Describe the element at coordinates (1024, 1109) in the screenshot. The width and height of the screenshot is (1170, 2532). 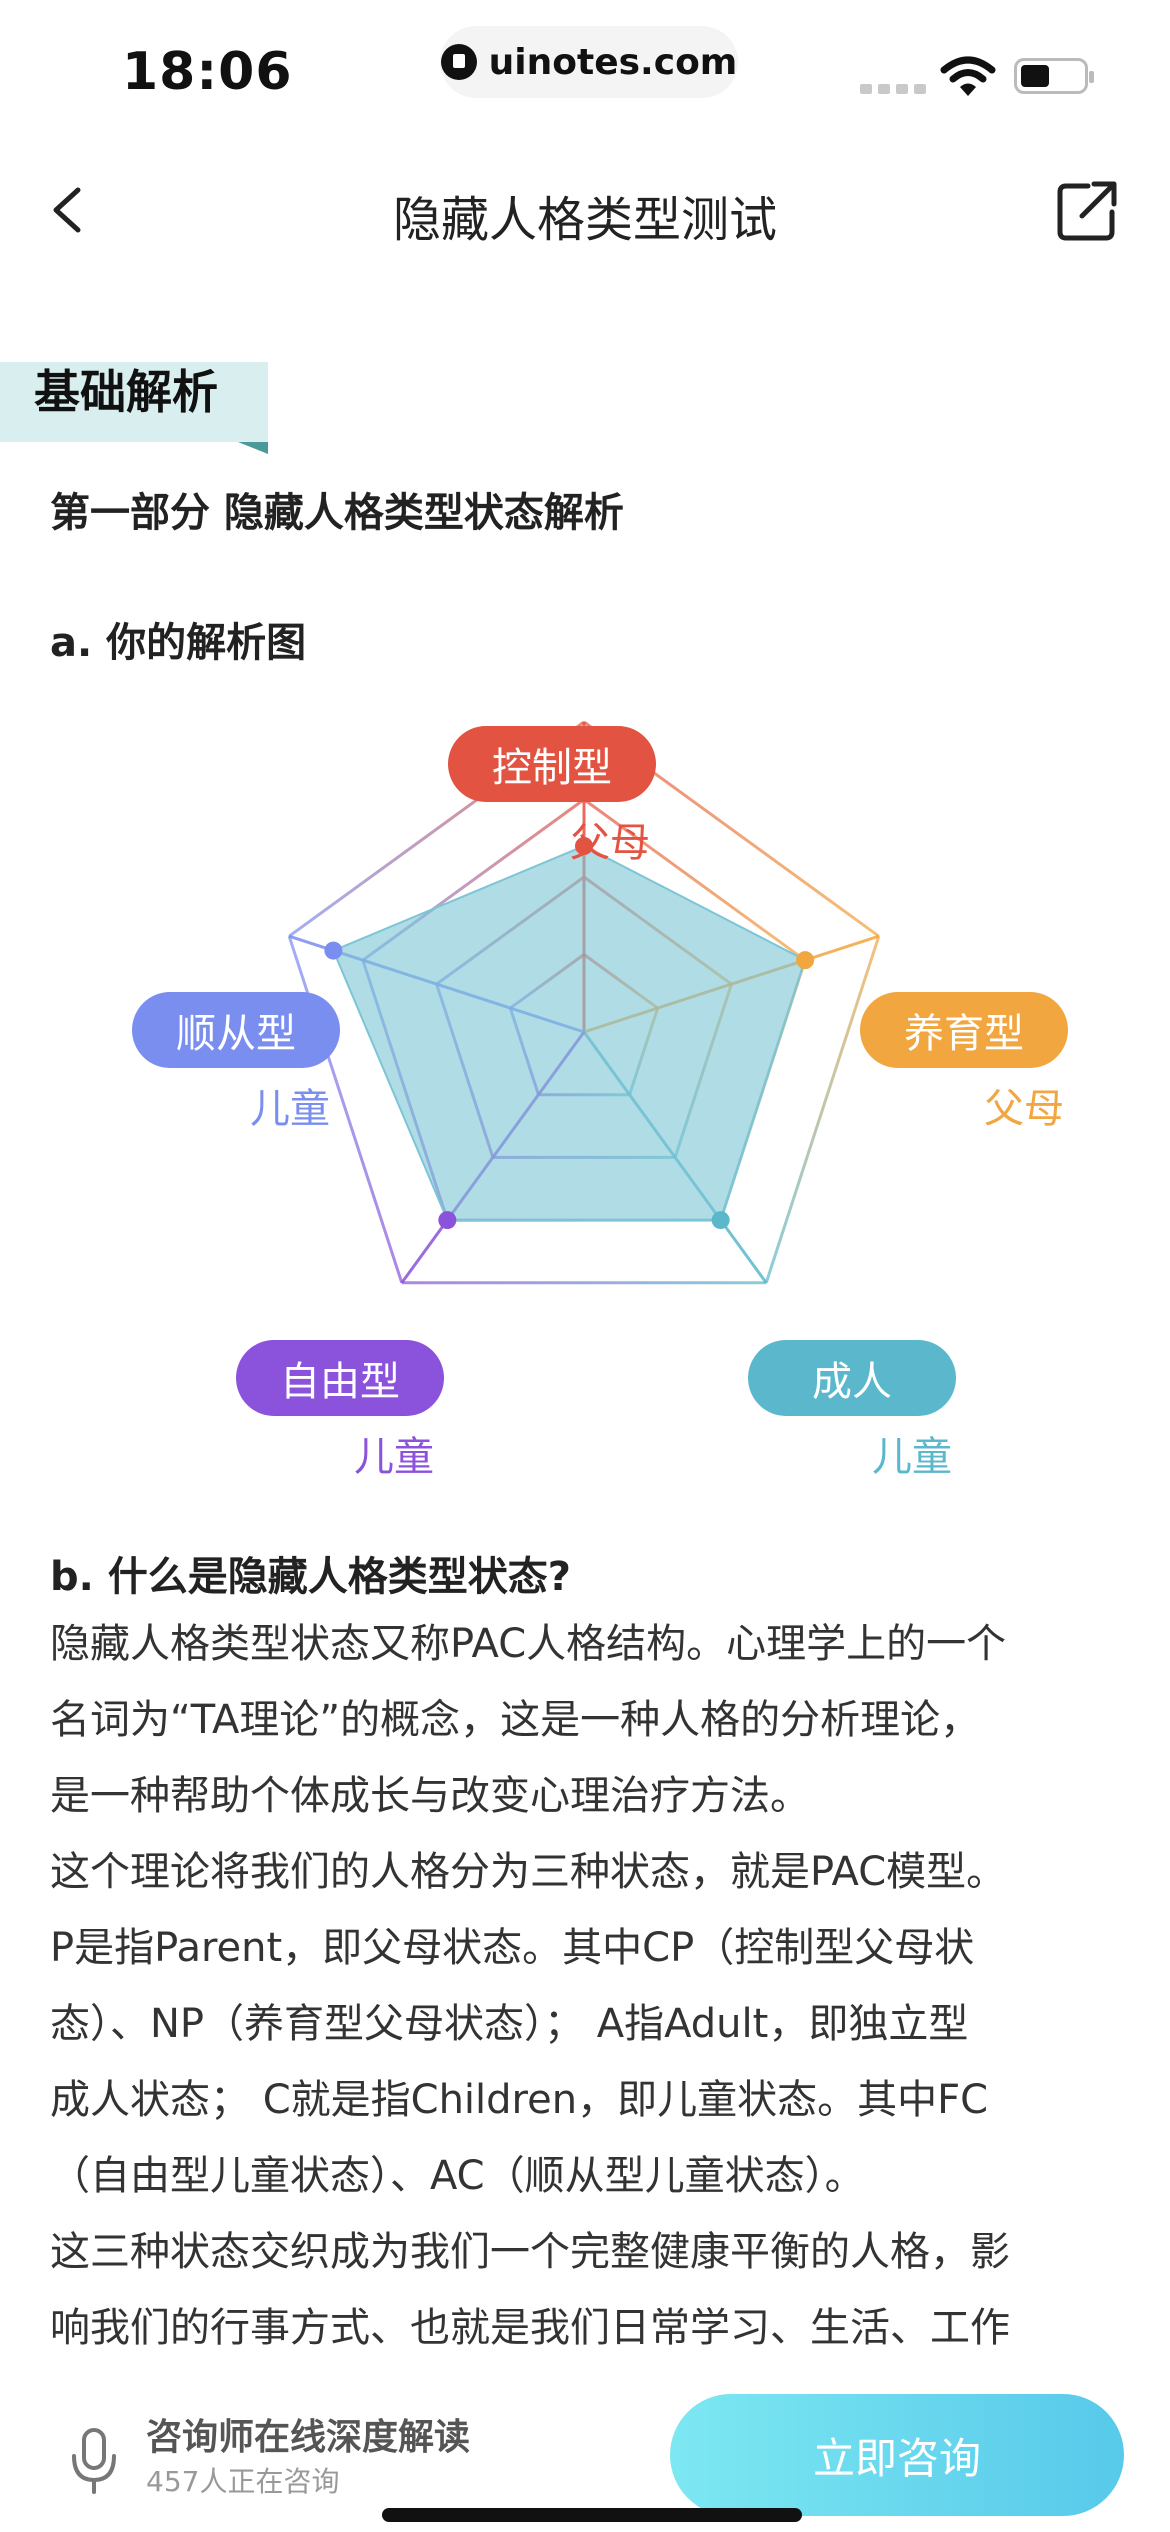
I see `axis-sub-nurture: 父母` at that location.